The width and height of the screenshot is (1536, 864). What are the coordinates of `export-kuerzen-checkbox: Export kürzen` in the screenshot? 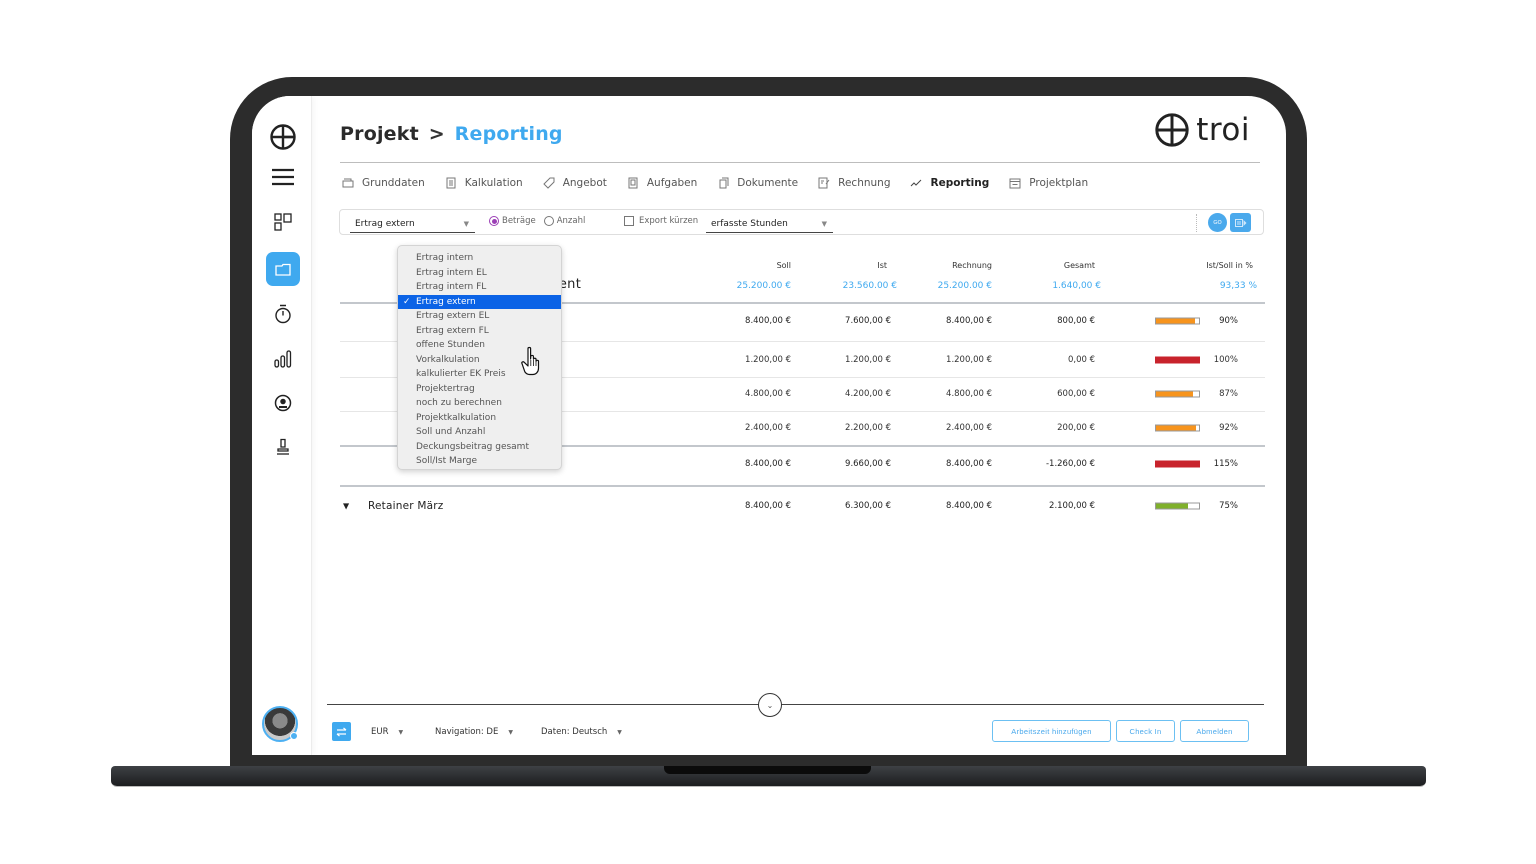 It's located at (661, 221).